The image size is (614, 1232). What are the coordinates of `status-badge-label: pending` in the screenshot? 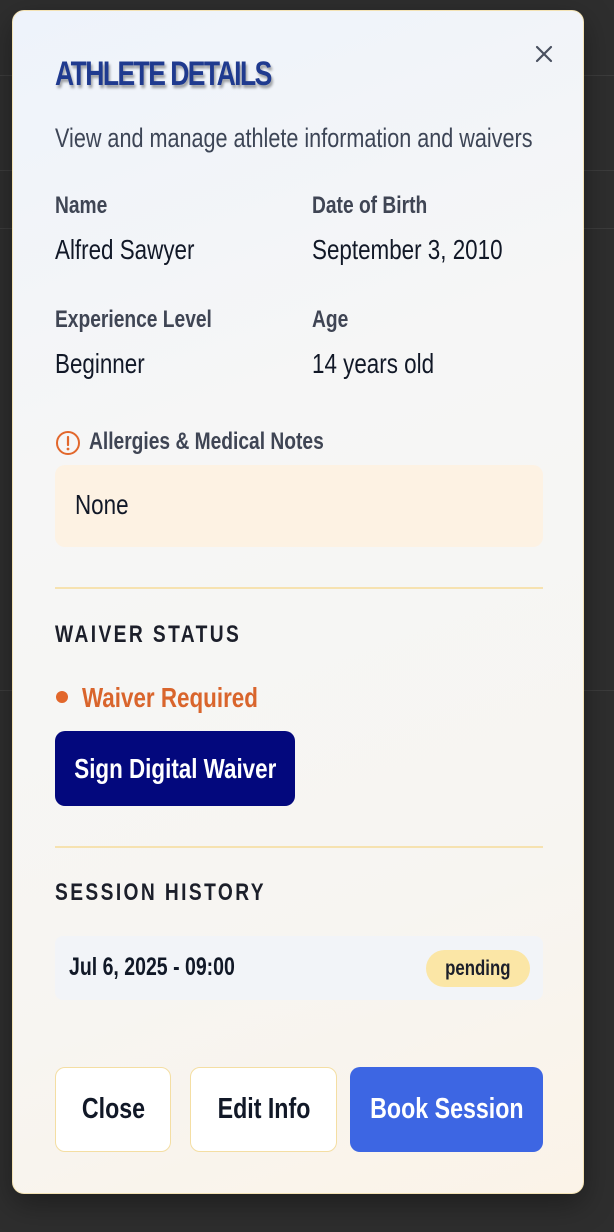 It's located at (478, 968).